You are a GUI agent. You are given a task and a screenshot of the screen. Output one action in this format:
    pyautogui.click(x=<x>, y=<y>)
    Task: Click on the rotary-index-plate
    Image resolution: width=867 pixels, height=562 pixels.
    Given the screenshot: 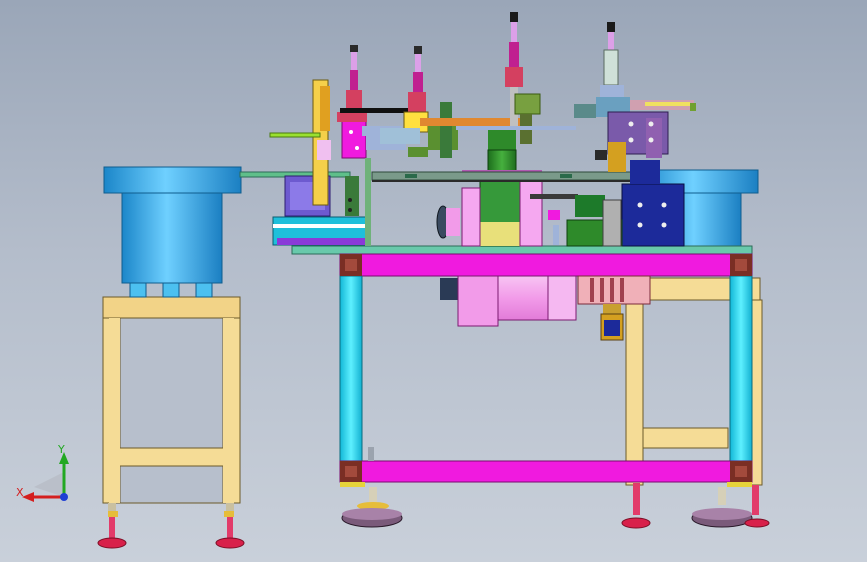 What is the action you would take?
    pyautogui.click(x=502, y=176)
    